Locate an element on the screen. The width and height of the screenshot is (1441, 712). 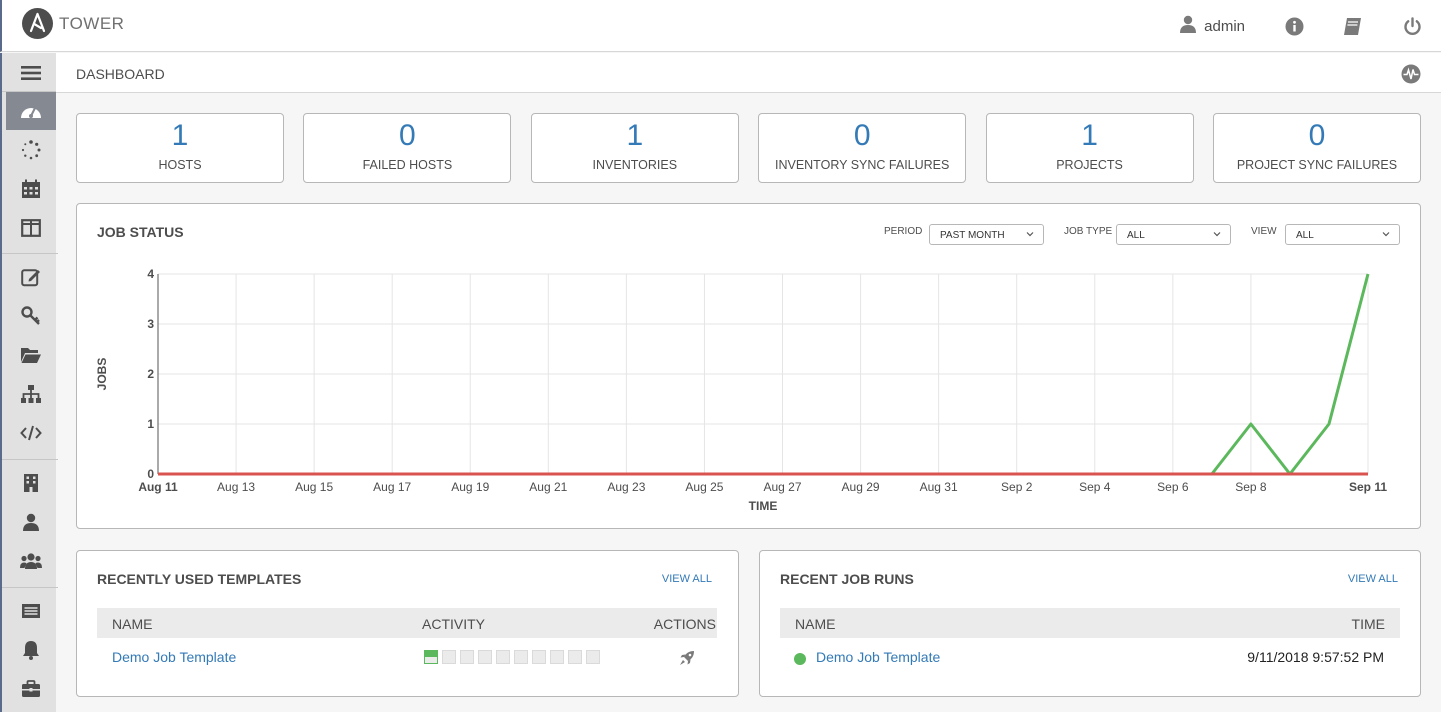
jobs-icon is located at coordinates (31, 150).